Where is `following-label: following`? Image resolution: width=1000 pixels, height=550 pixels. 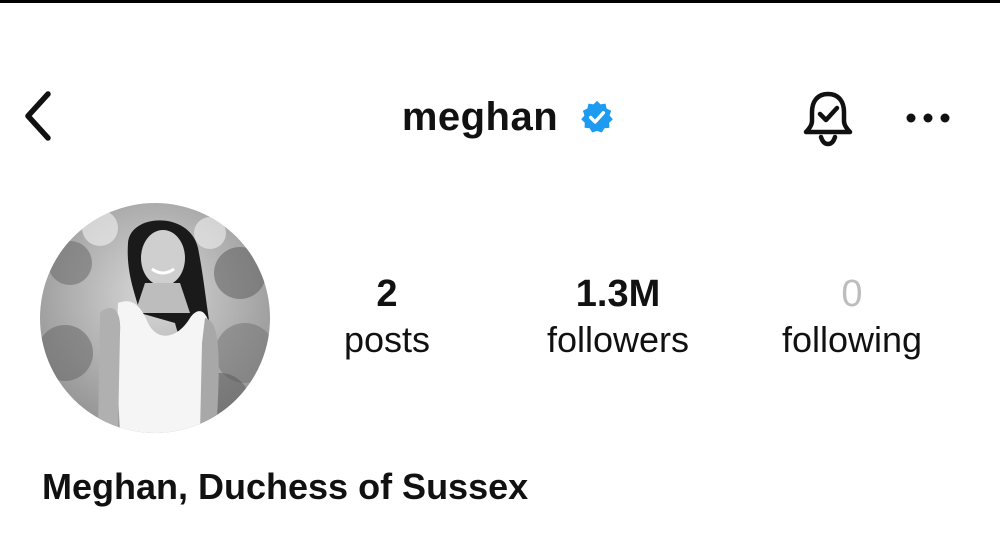
following-label: following is located at coordinates (852, 339).